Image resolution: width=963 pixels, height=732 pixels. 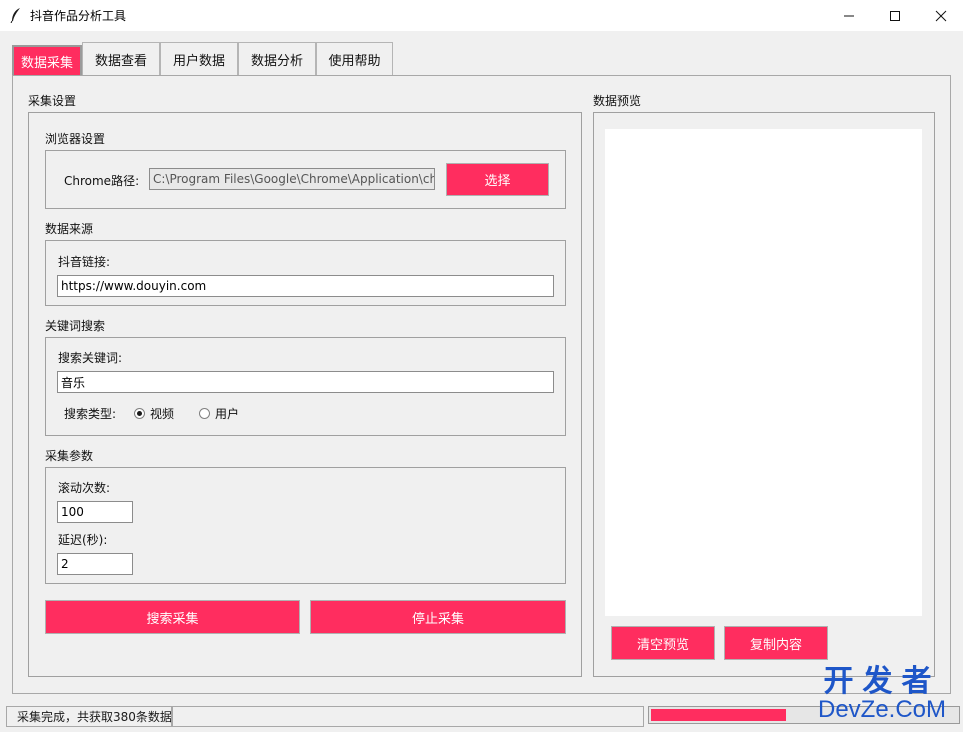 I want to click on keyword-input: 音乐, so click(x=305, y=382).